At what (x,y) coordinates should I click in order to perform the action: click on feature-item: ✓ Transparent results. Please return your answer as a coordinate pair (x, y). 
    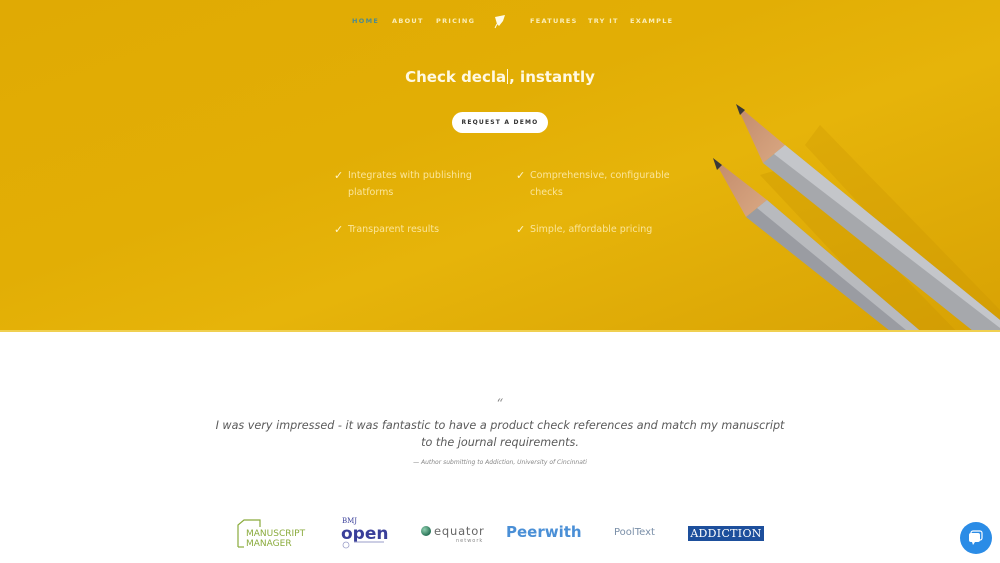
    Looking at the image, I should click on (387, 229).